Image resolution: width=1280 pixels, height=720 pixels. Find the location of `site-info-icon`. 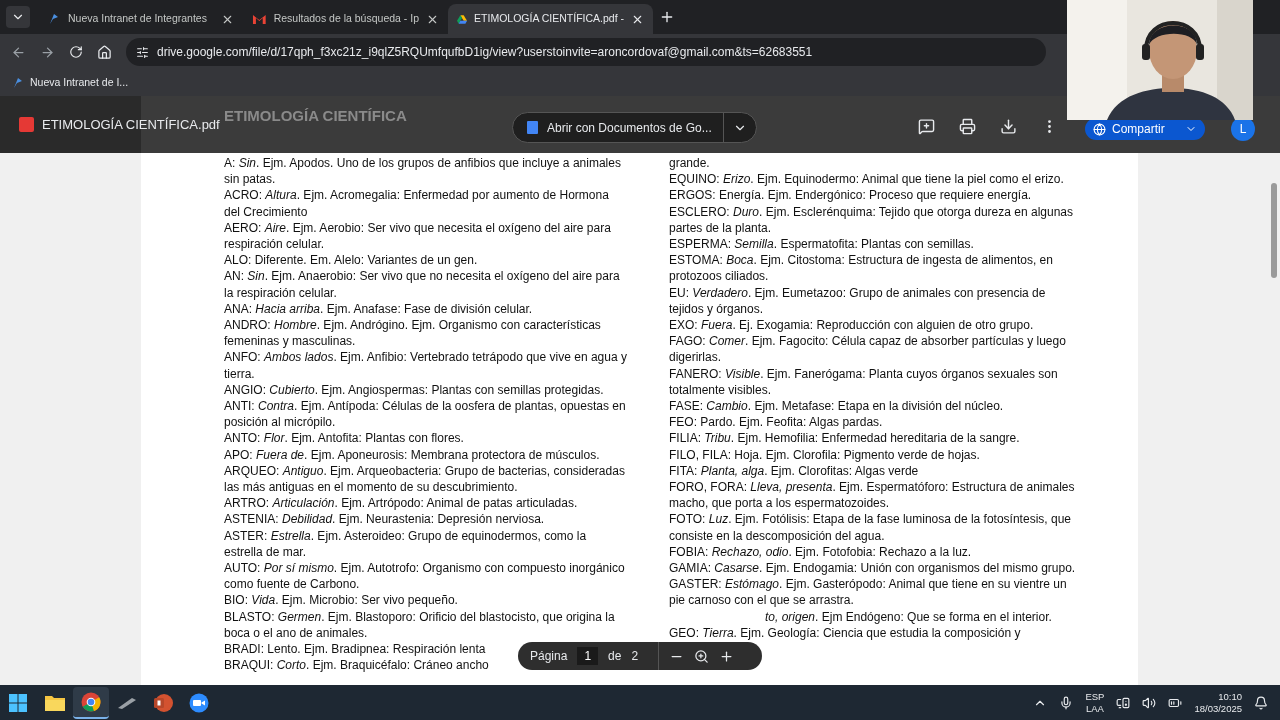

site-info-icon is located at coordinates (142, 52).